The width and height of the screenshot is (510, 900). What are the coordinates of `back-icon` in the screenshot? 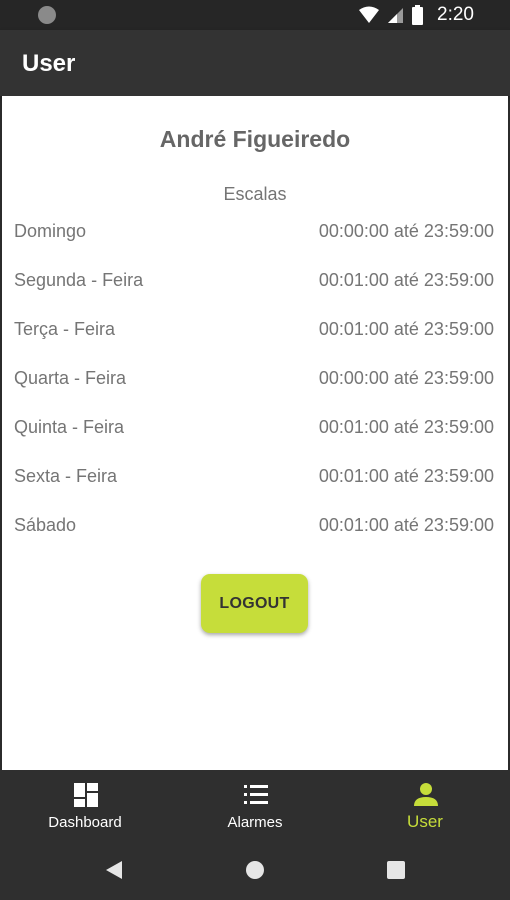 It's located at (114, 870).